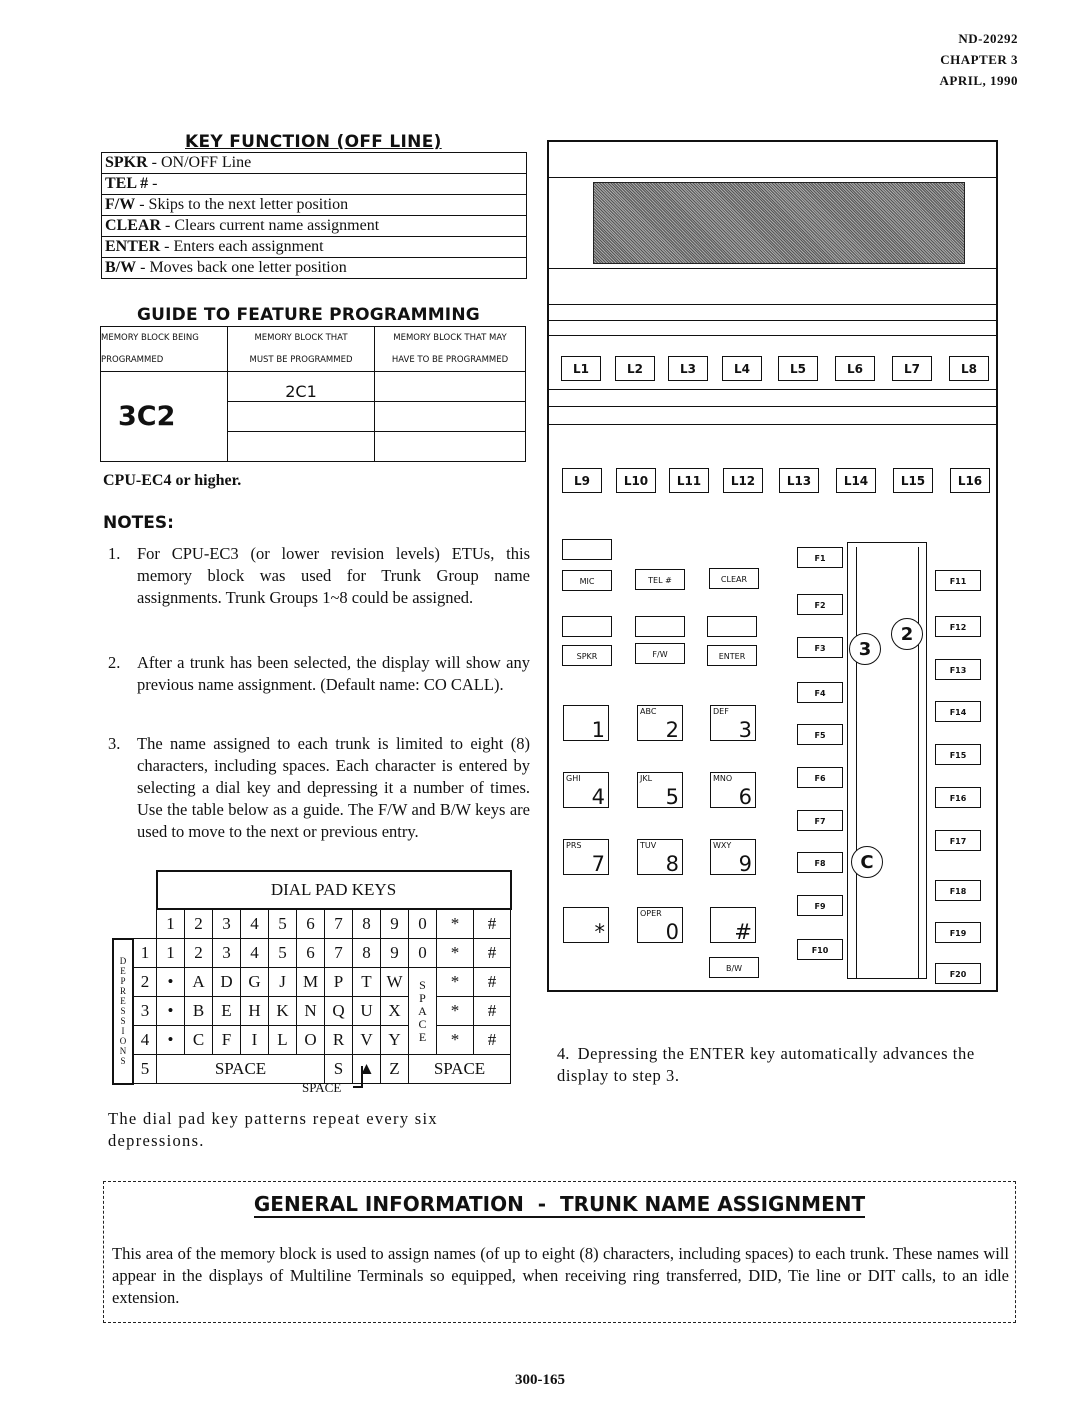 This screenshot has width=1080, height=1407. What do you see at coordinates (958, 932) in the screenshot?
I see `function-key-f19: F19` at bounding box center [958, 932].